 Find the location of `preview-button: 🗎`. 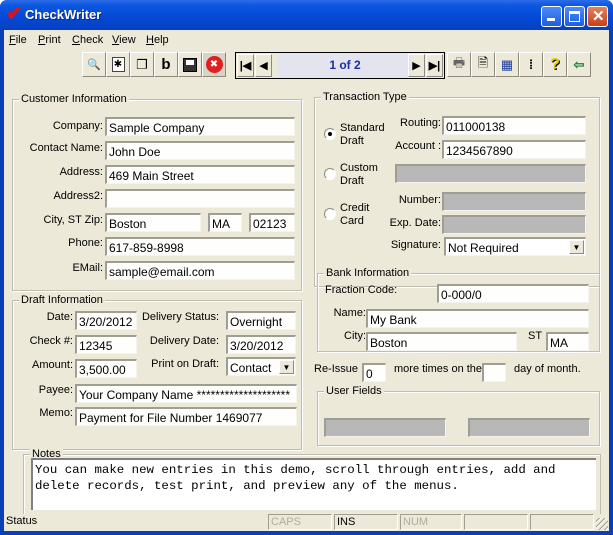

preview-button: 🗎 is located at coordinates (483, 64).